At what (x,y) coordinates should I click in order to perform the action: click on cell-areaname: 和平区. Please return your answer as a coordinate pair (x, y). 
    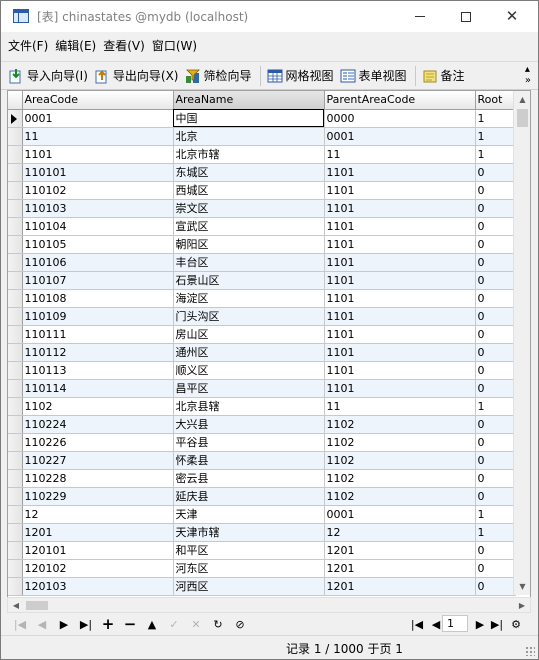
    Looking at the image, I should click on (249, 550).